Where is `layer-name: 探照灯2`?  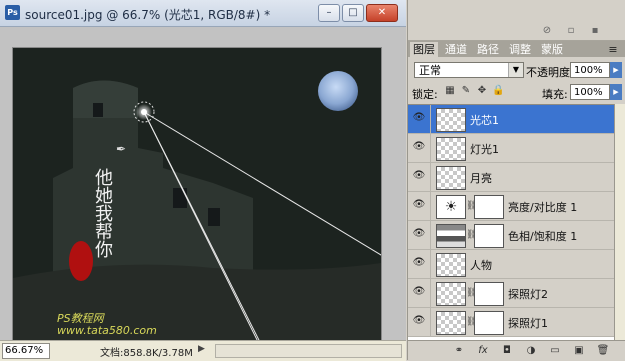
layer-name: 探照灯2 is located at coordinates (528, 294).